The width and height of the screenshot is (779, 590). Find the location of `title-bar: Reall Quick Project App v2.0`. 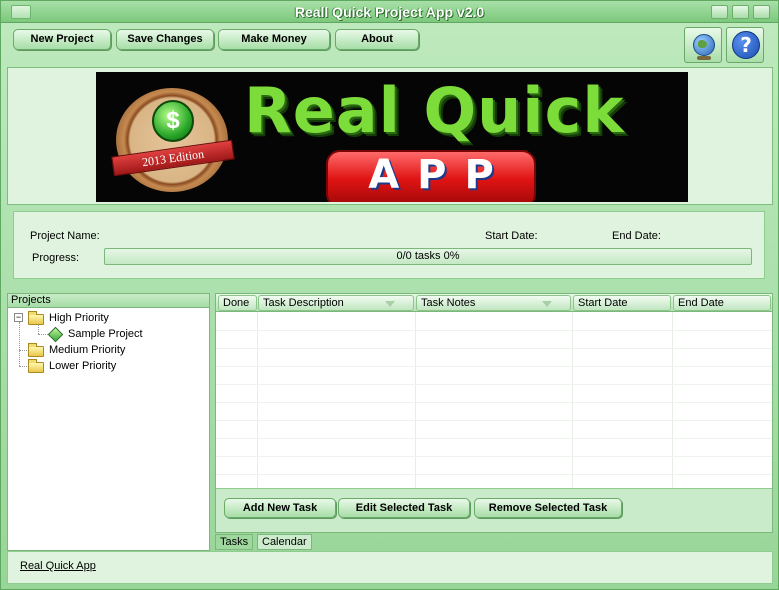

title-bar: Reall Quick Project App v2.0 is located at coordinates (389, 12).